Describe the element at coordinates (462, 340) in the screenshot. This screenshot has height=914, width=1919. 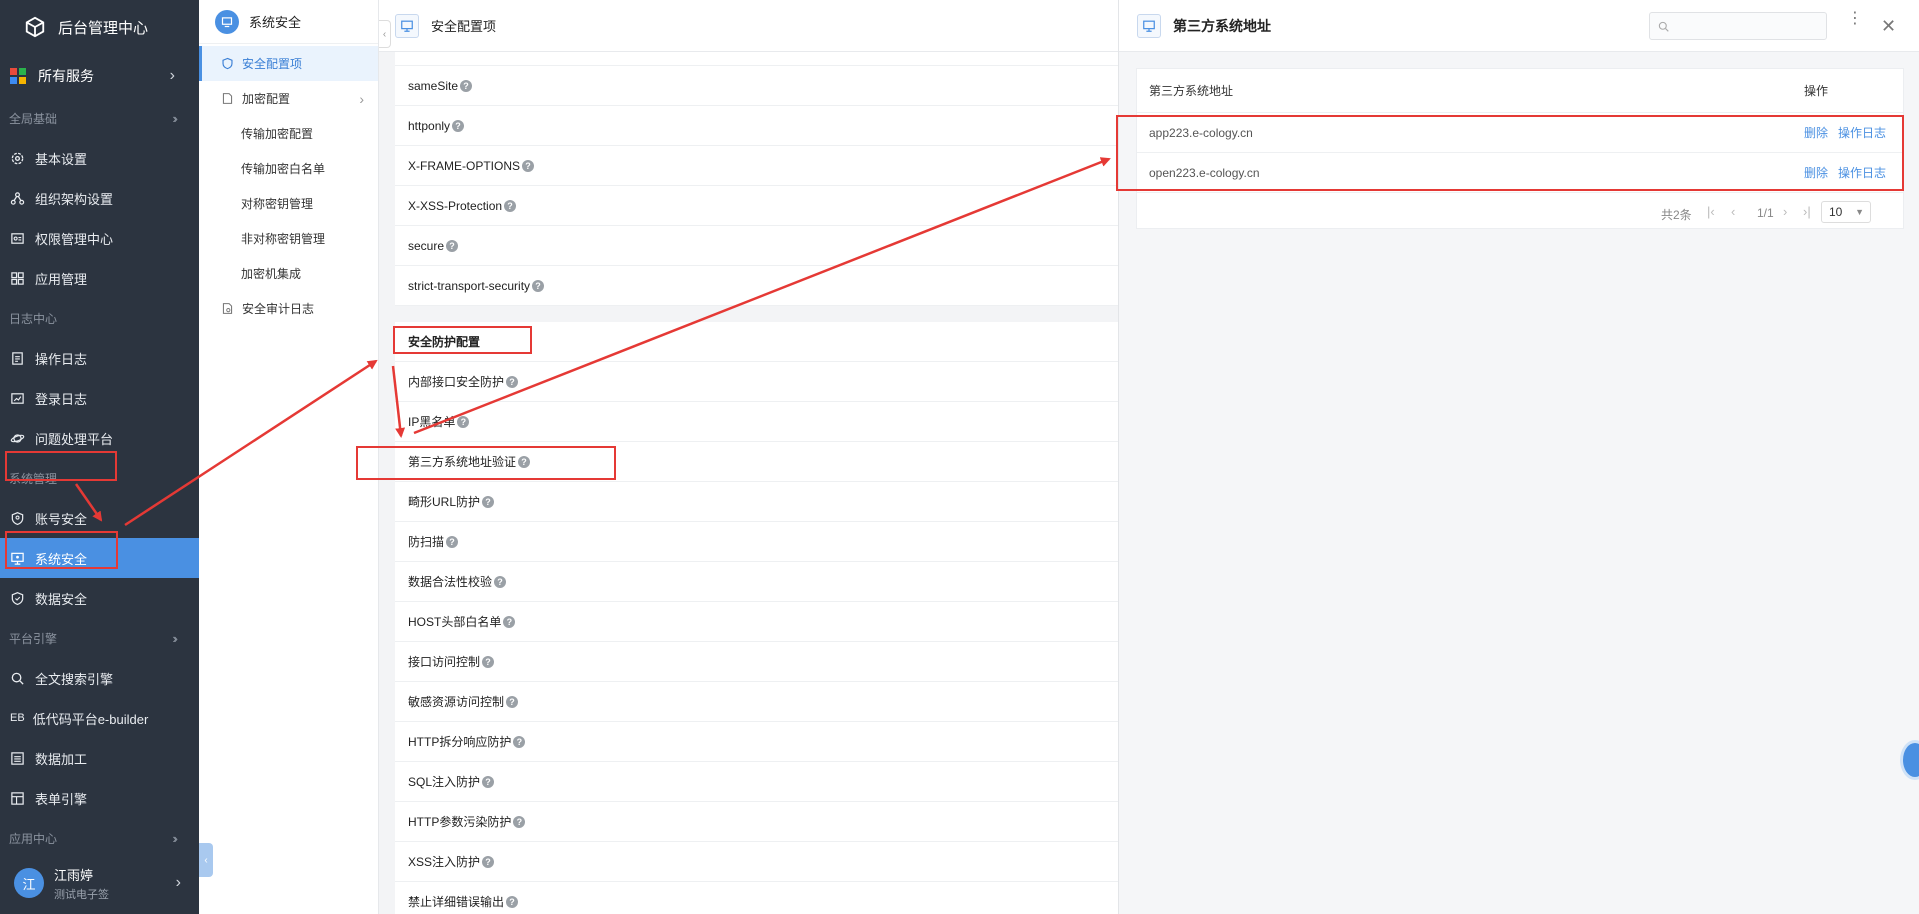
I see `highlight-protection-section` at that location.